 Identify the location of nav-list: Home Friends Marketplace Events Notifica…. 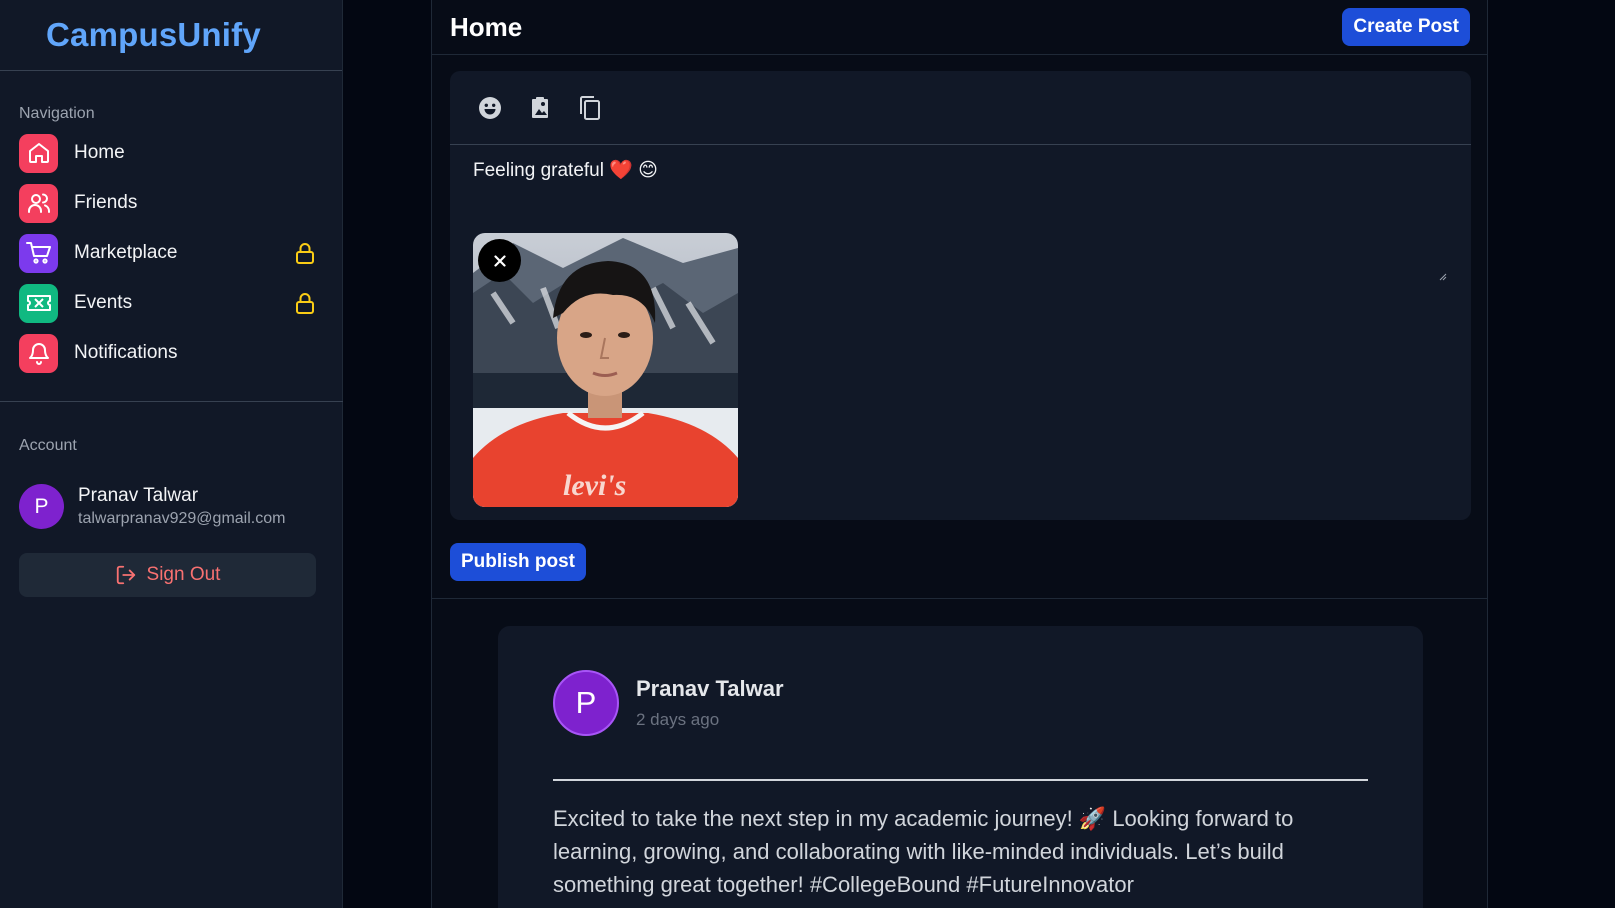
(171, 253).